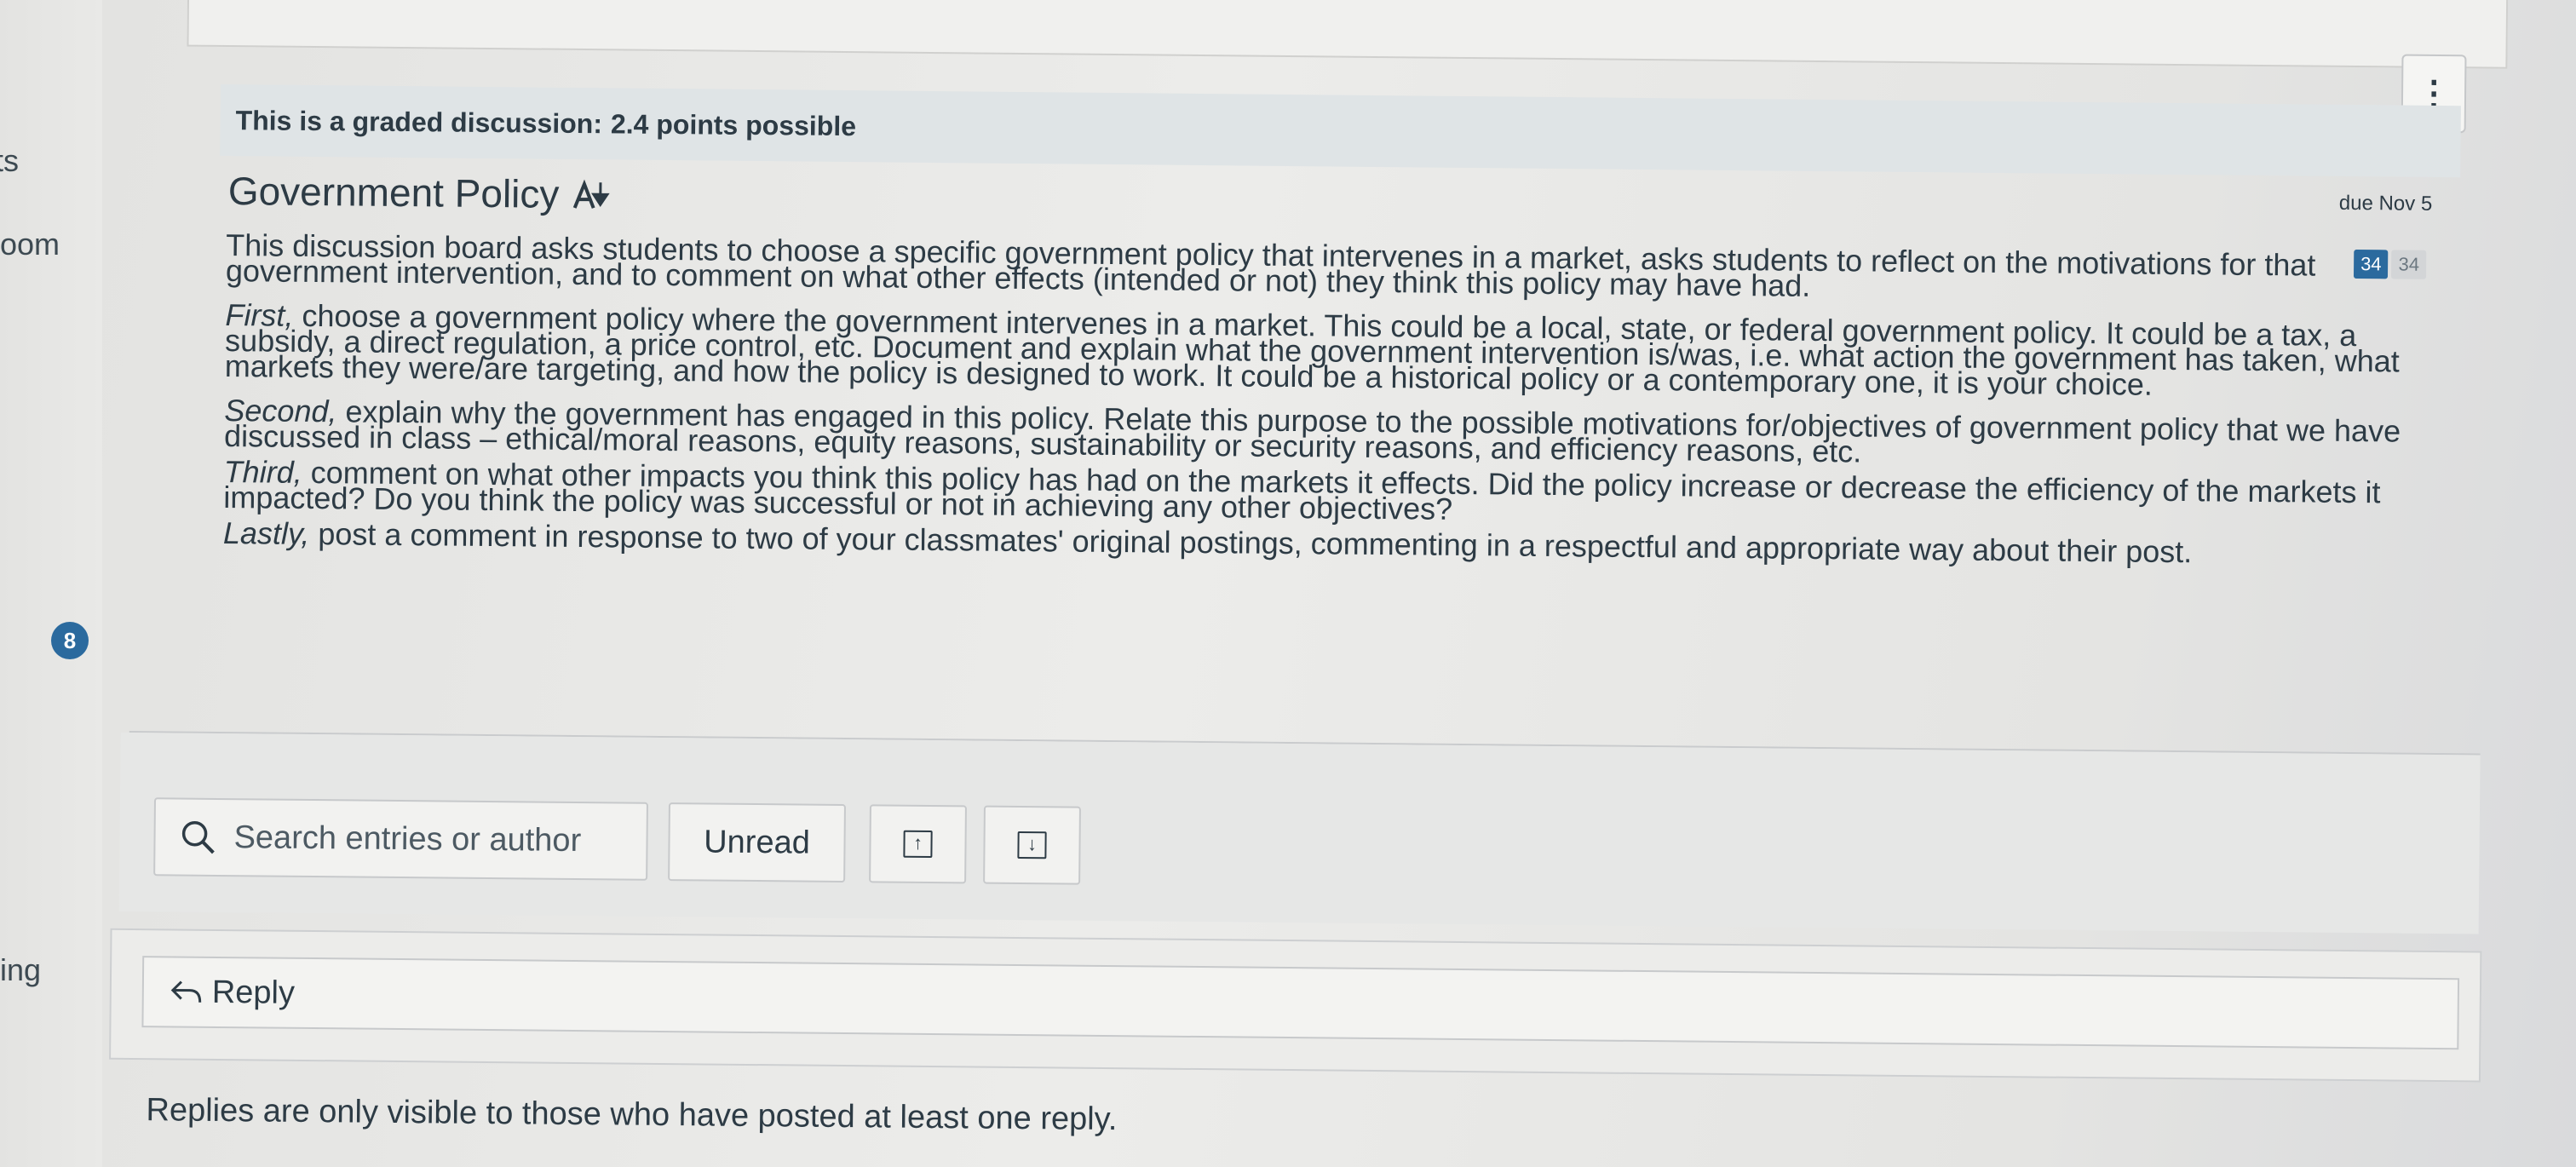 The height and width of the screenshot is (1167, 2576). What do you see at coordinates (439, 839) in the screenshot?
I see `search-input` at bounding box center [439, 839].